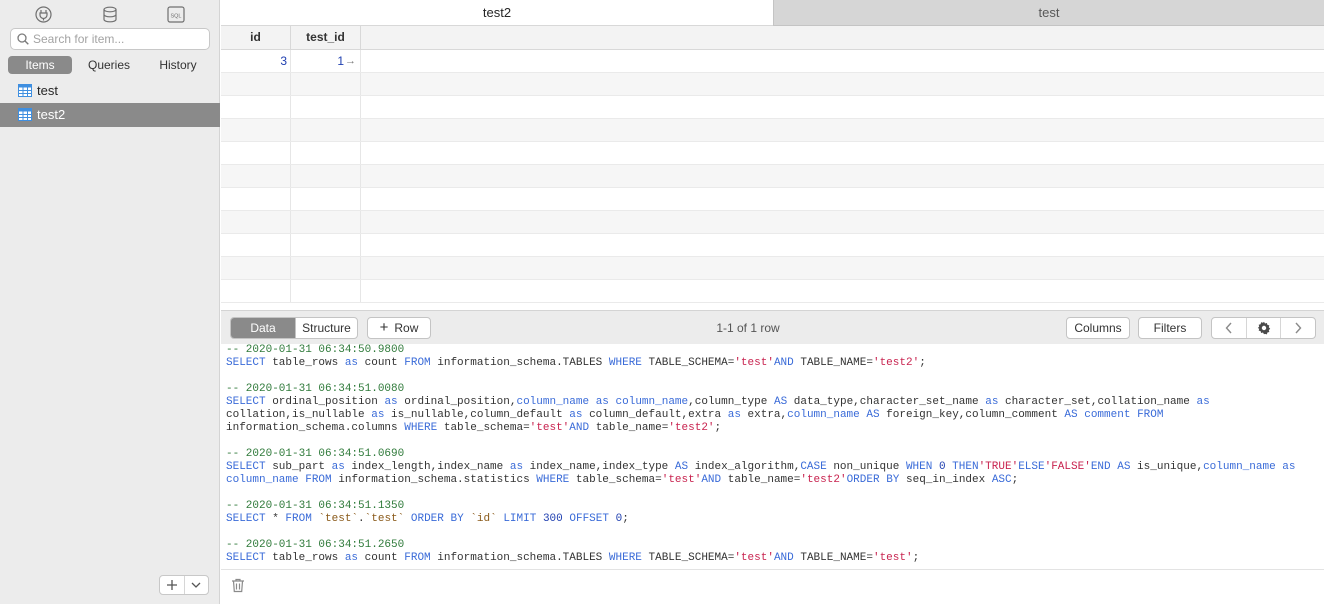  I want to click on search-field, so click(110, 39).